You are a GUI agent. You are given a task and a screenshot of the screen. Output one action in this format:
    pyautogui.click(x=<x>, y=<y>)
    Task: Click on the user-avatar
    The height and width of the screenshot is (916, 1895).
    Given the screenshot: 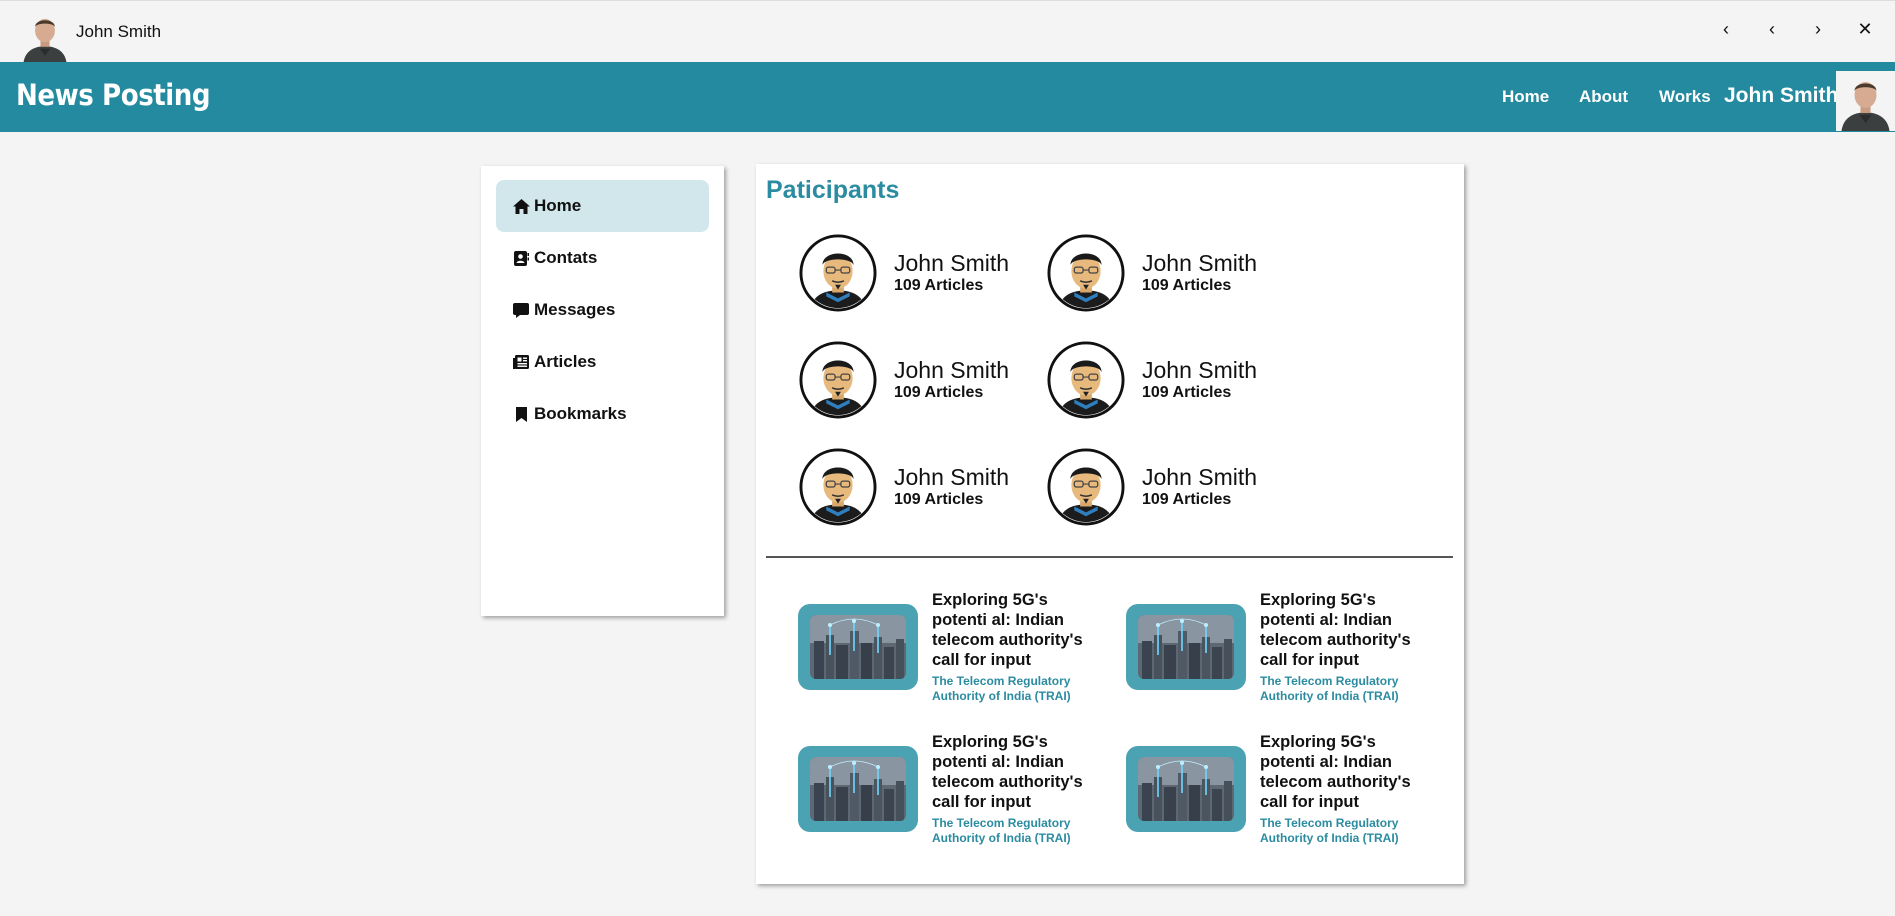 What is the action you would take?
    pyautogui.click(x=45, y=36)
    